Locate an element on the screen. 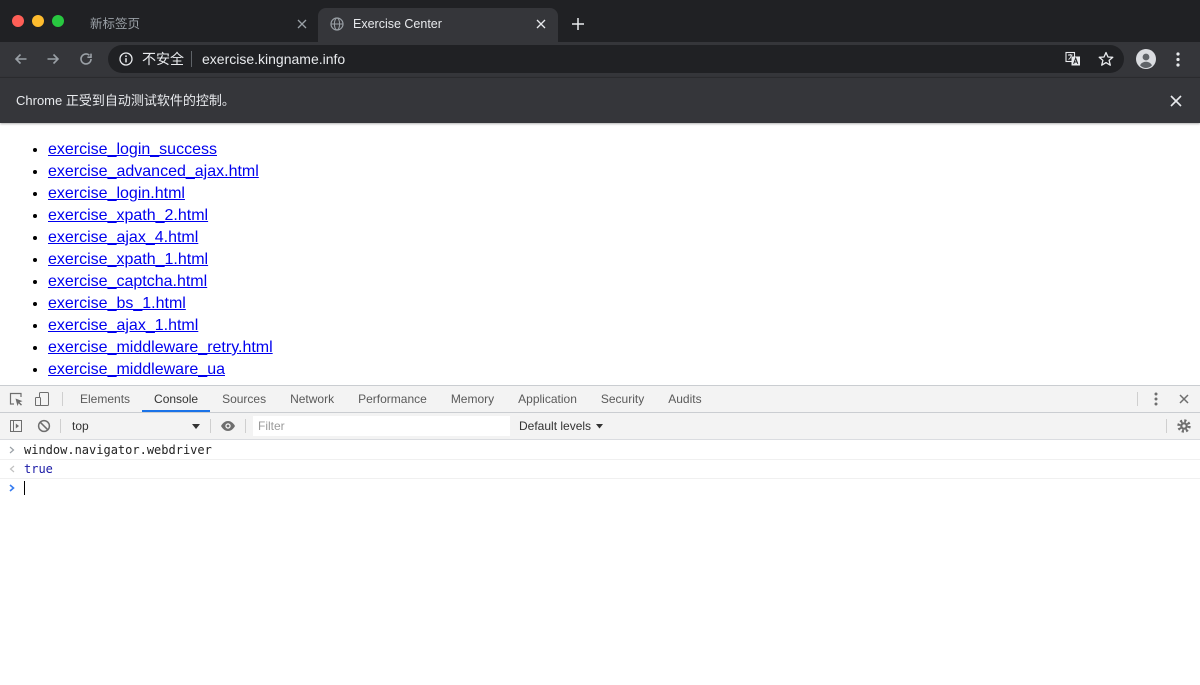 The width and height of the screenshot is (1200, 685). back-arrow-icon is located at coordinates (20, 59).